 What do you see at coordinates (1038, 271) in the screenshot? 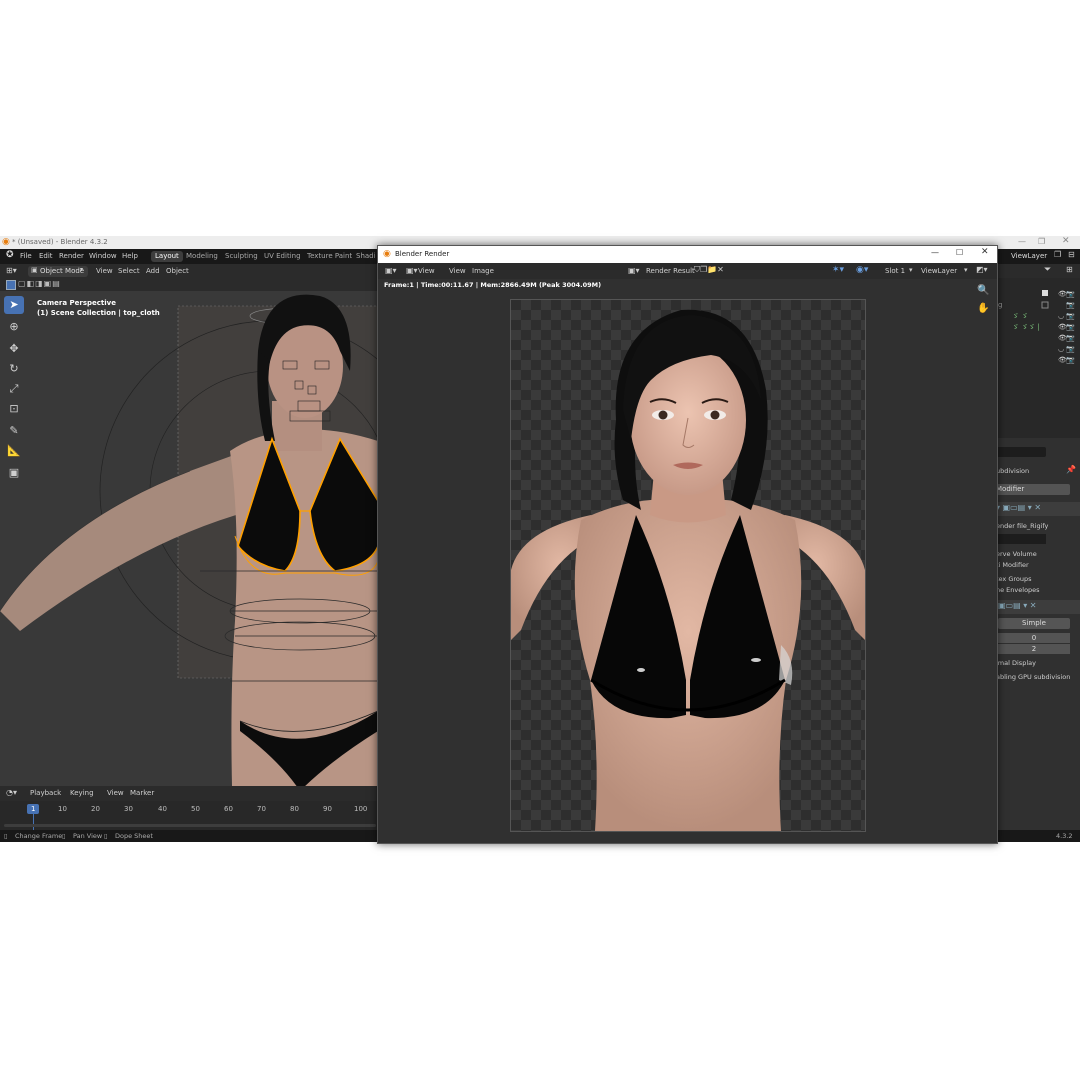
I see `outliner-header: ⏷ ⊞` at bounding box center [1038, 271].